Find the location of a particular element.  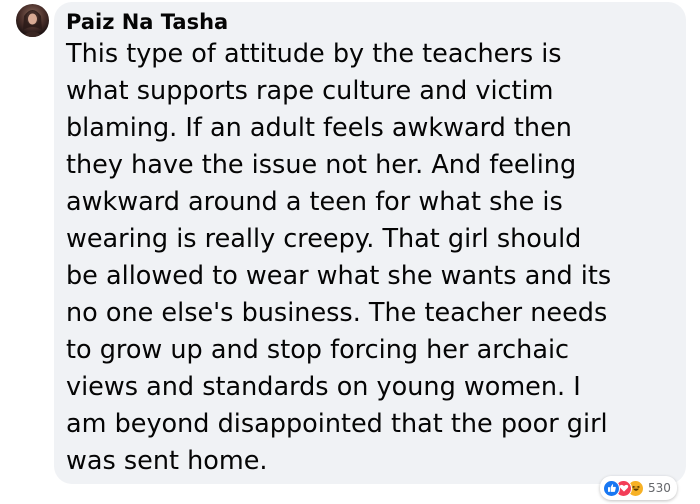

author-avatar is located at coordinates (32, 20).